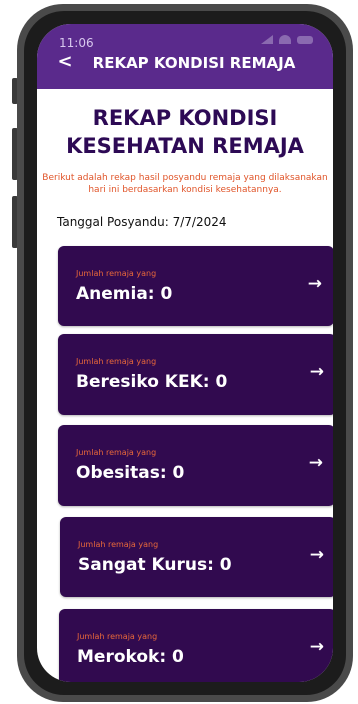  I want to click on signal-icon, so click(267, 39).